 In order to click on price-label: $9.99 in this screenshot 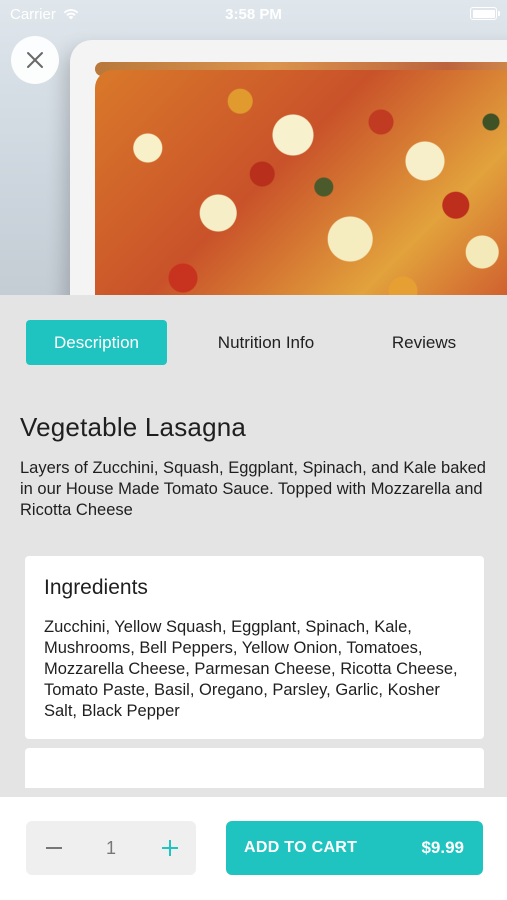, I will do `click(442, 847)`.